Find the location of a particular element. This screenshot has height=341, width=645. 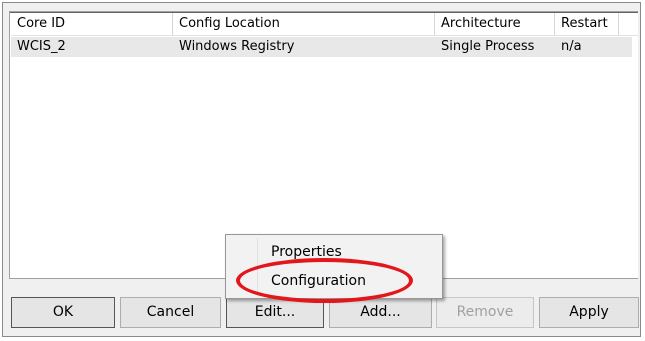

menu-item-properties: Properties is located at coordinates (306, 252).